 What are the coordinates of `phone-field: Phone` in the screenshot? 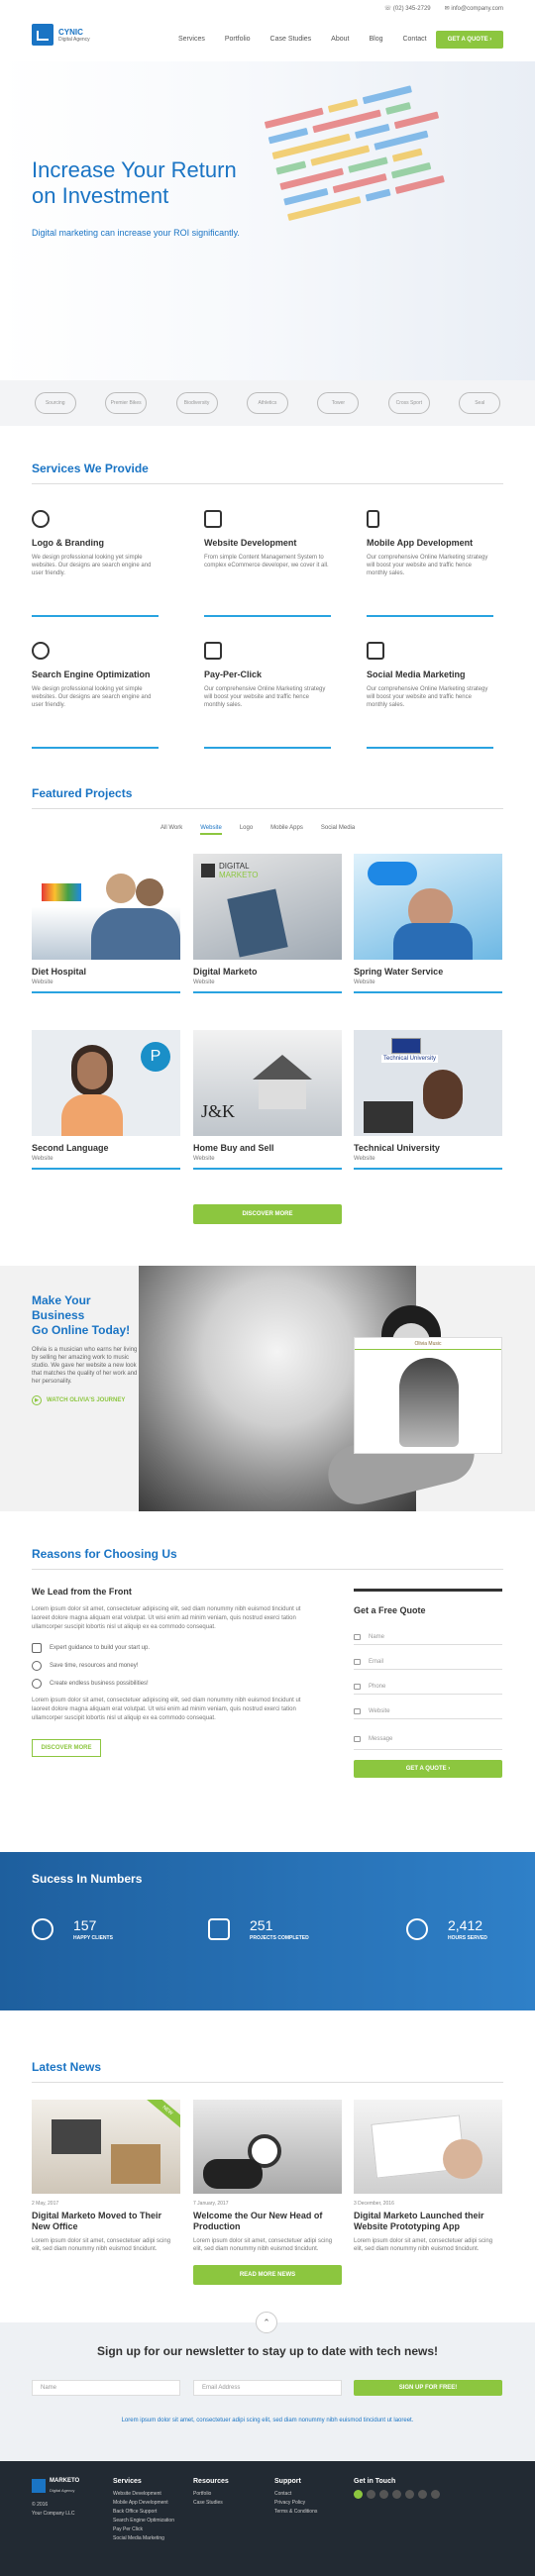 It's located at (428, 1687).